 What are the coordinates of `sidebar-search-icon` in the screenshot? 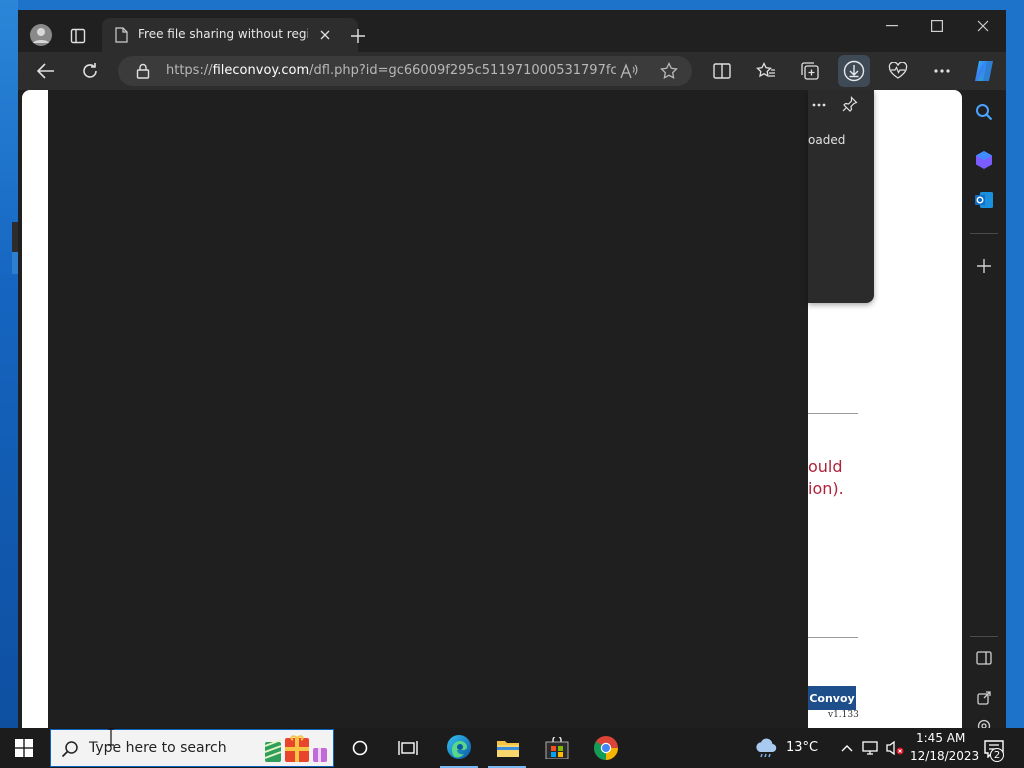 It's located at (984, 112).